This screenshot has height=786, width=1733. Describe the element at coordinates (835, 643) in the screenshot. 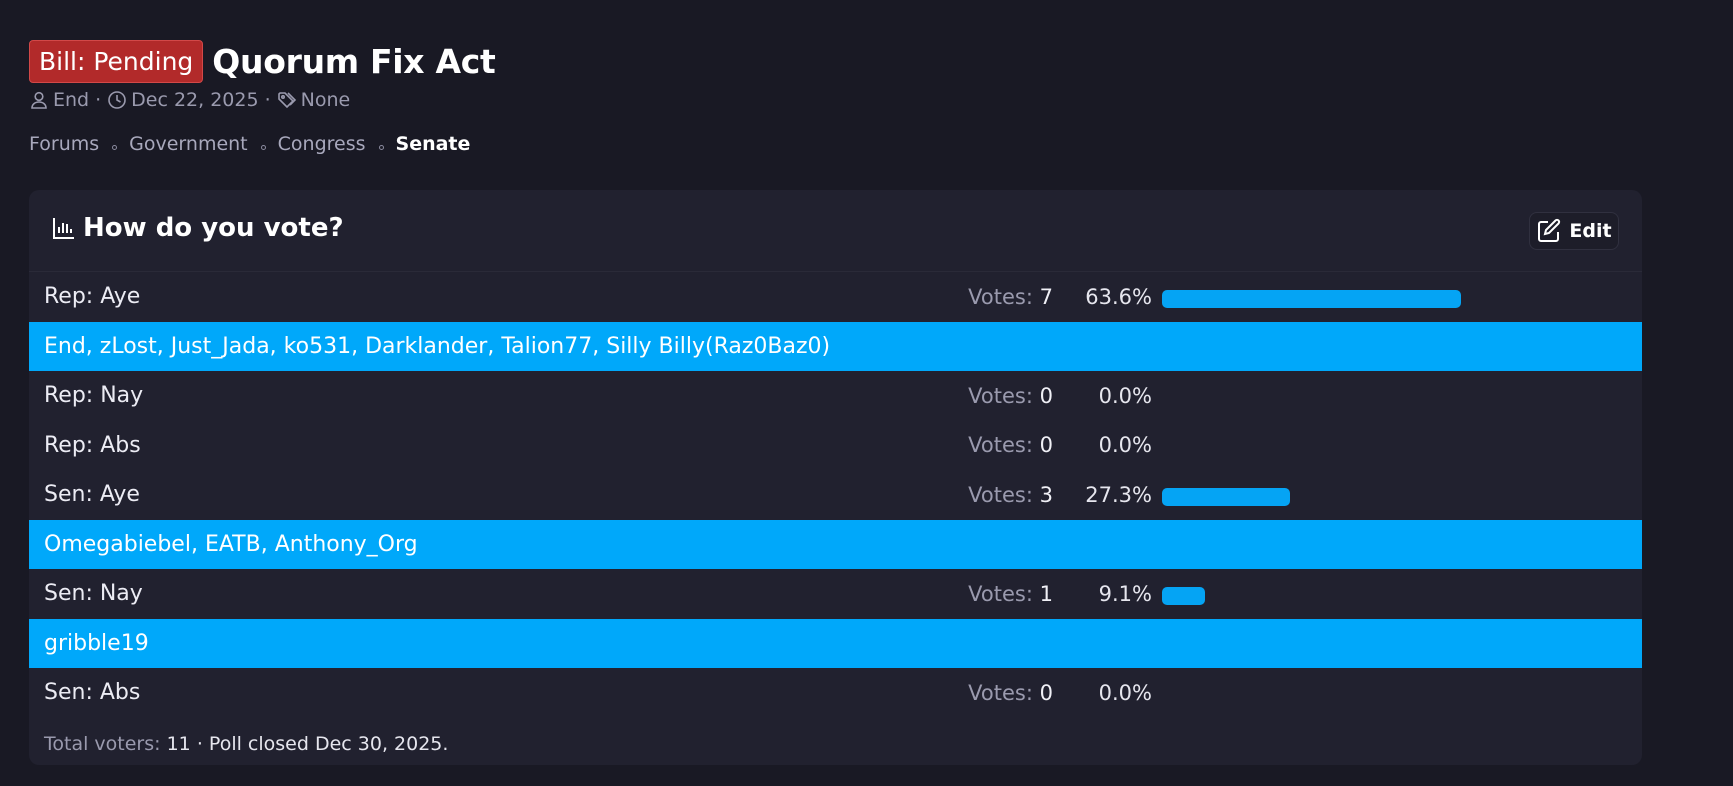

I see `poll-voters-list: gribble19` at that location.